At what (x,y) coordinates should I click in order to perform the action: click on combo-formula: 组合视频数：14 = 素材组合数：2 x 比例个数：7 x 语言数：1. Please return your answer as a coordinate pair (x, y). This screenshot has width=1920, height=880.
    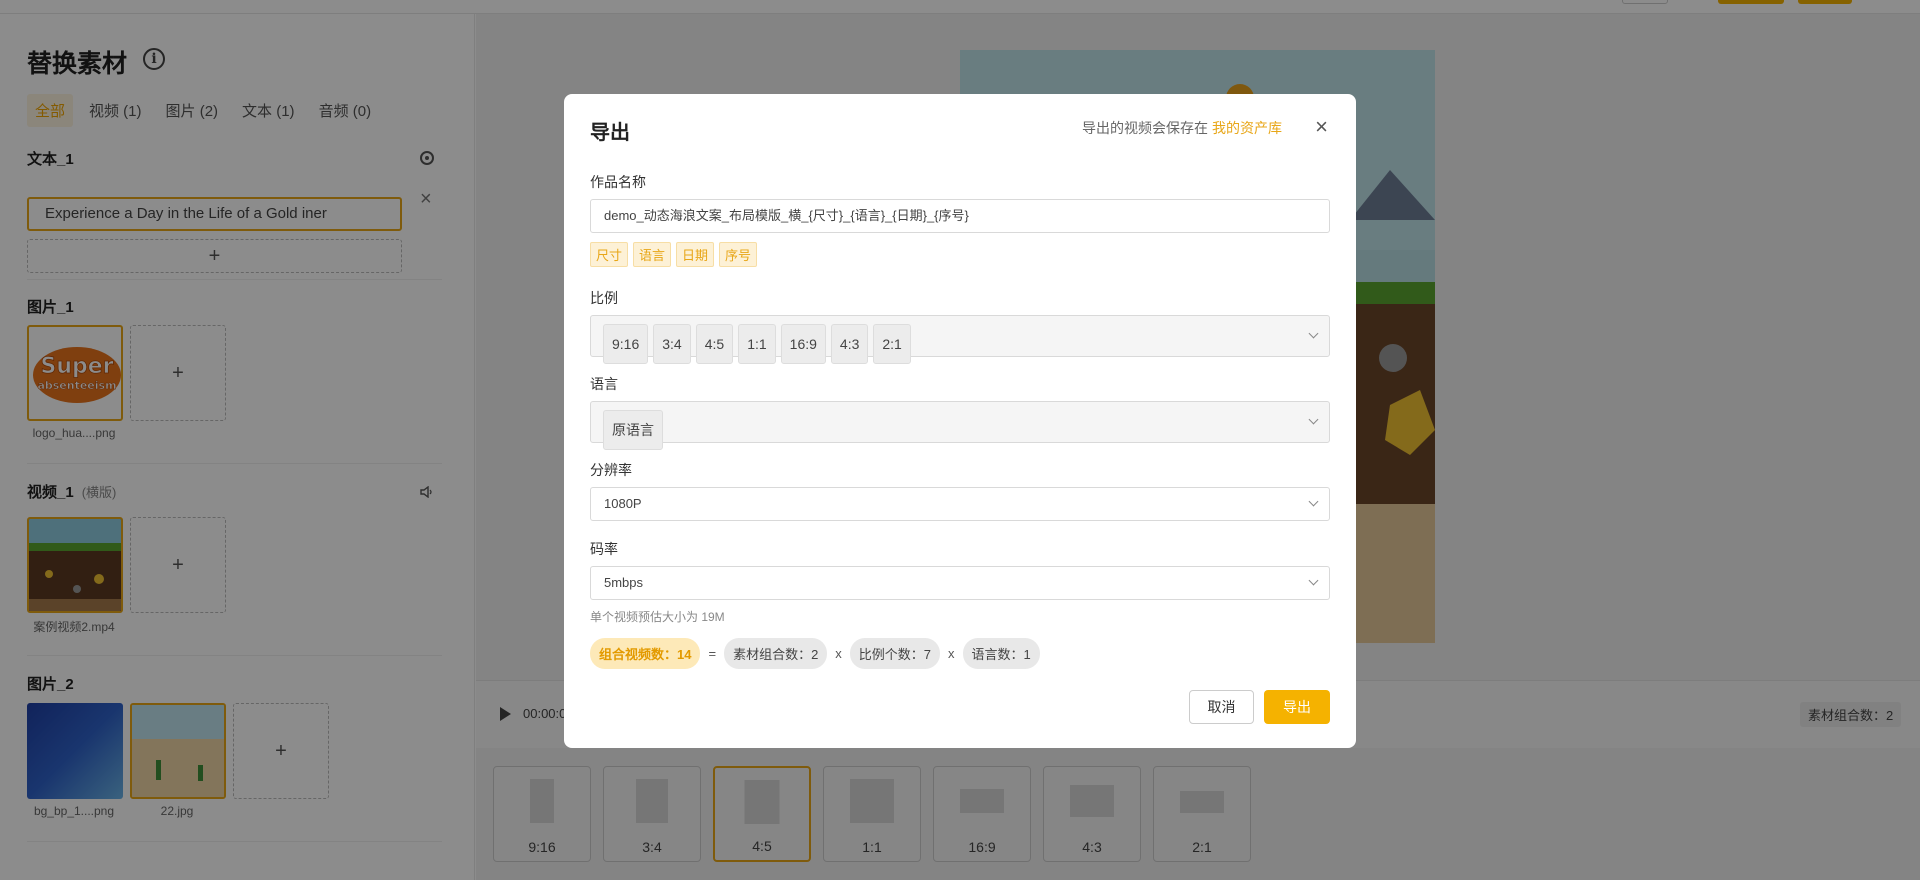
    Looking at the image, I should click on (815, 653).